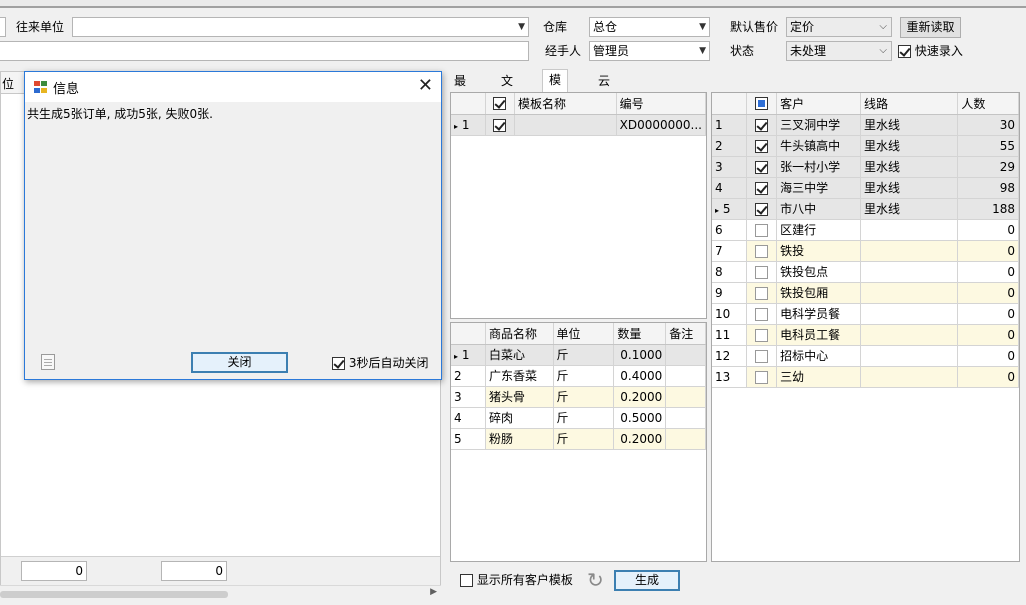  I want to click on customer-name-cell: 电科学员餐, so click(818, 314).